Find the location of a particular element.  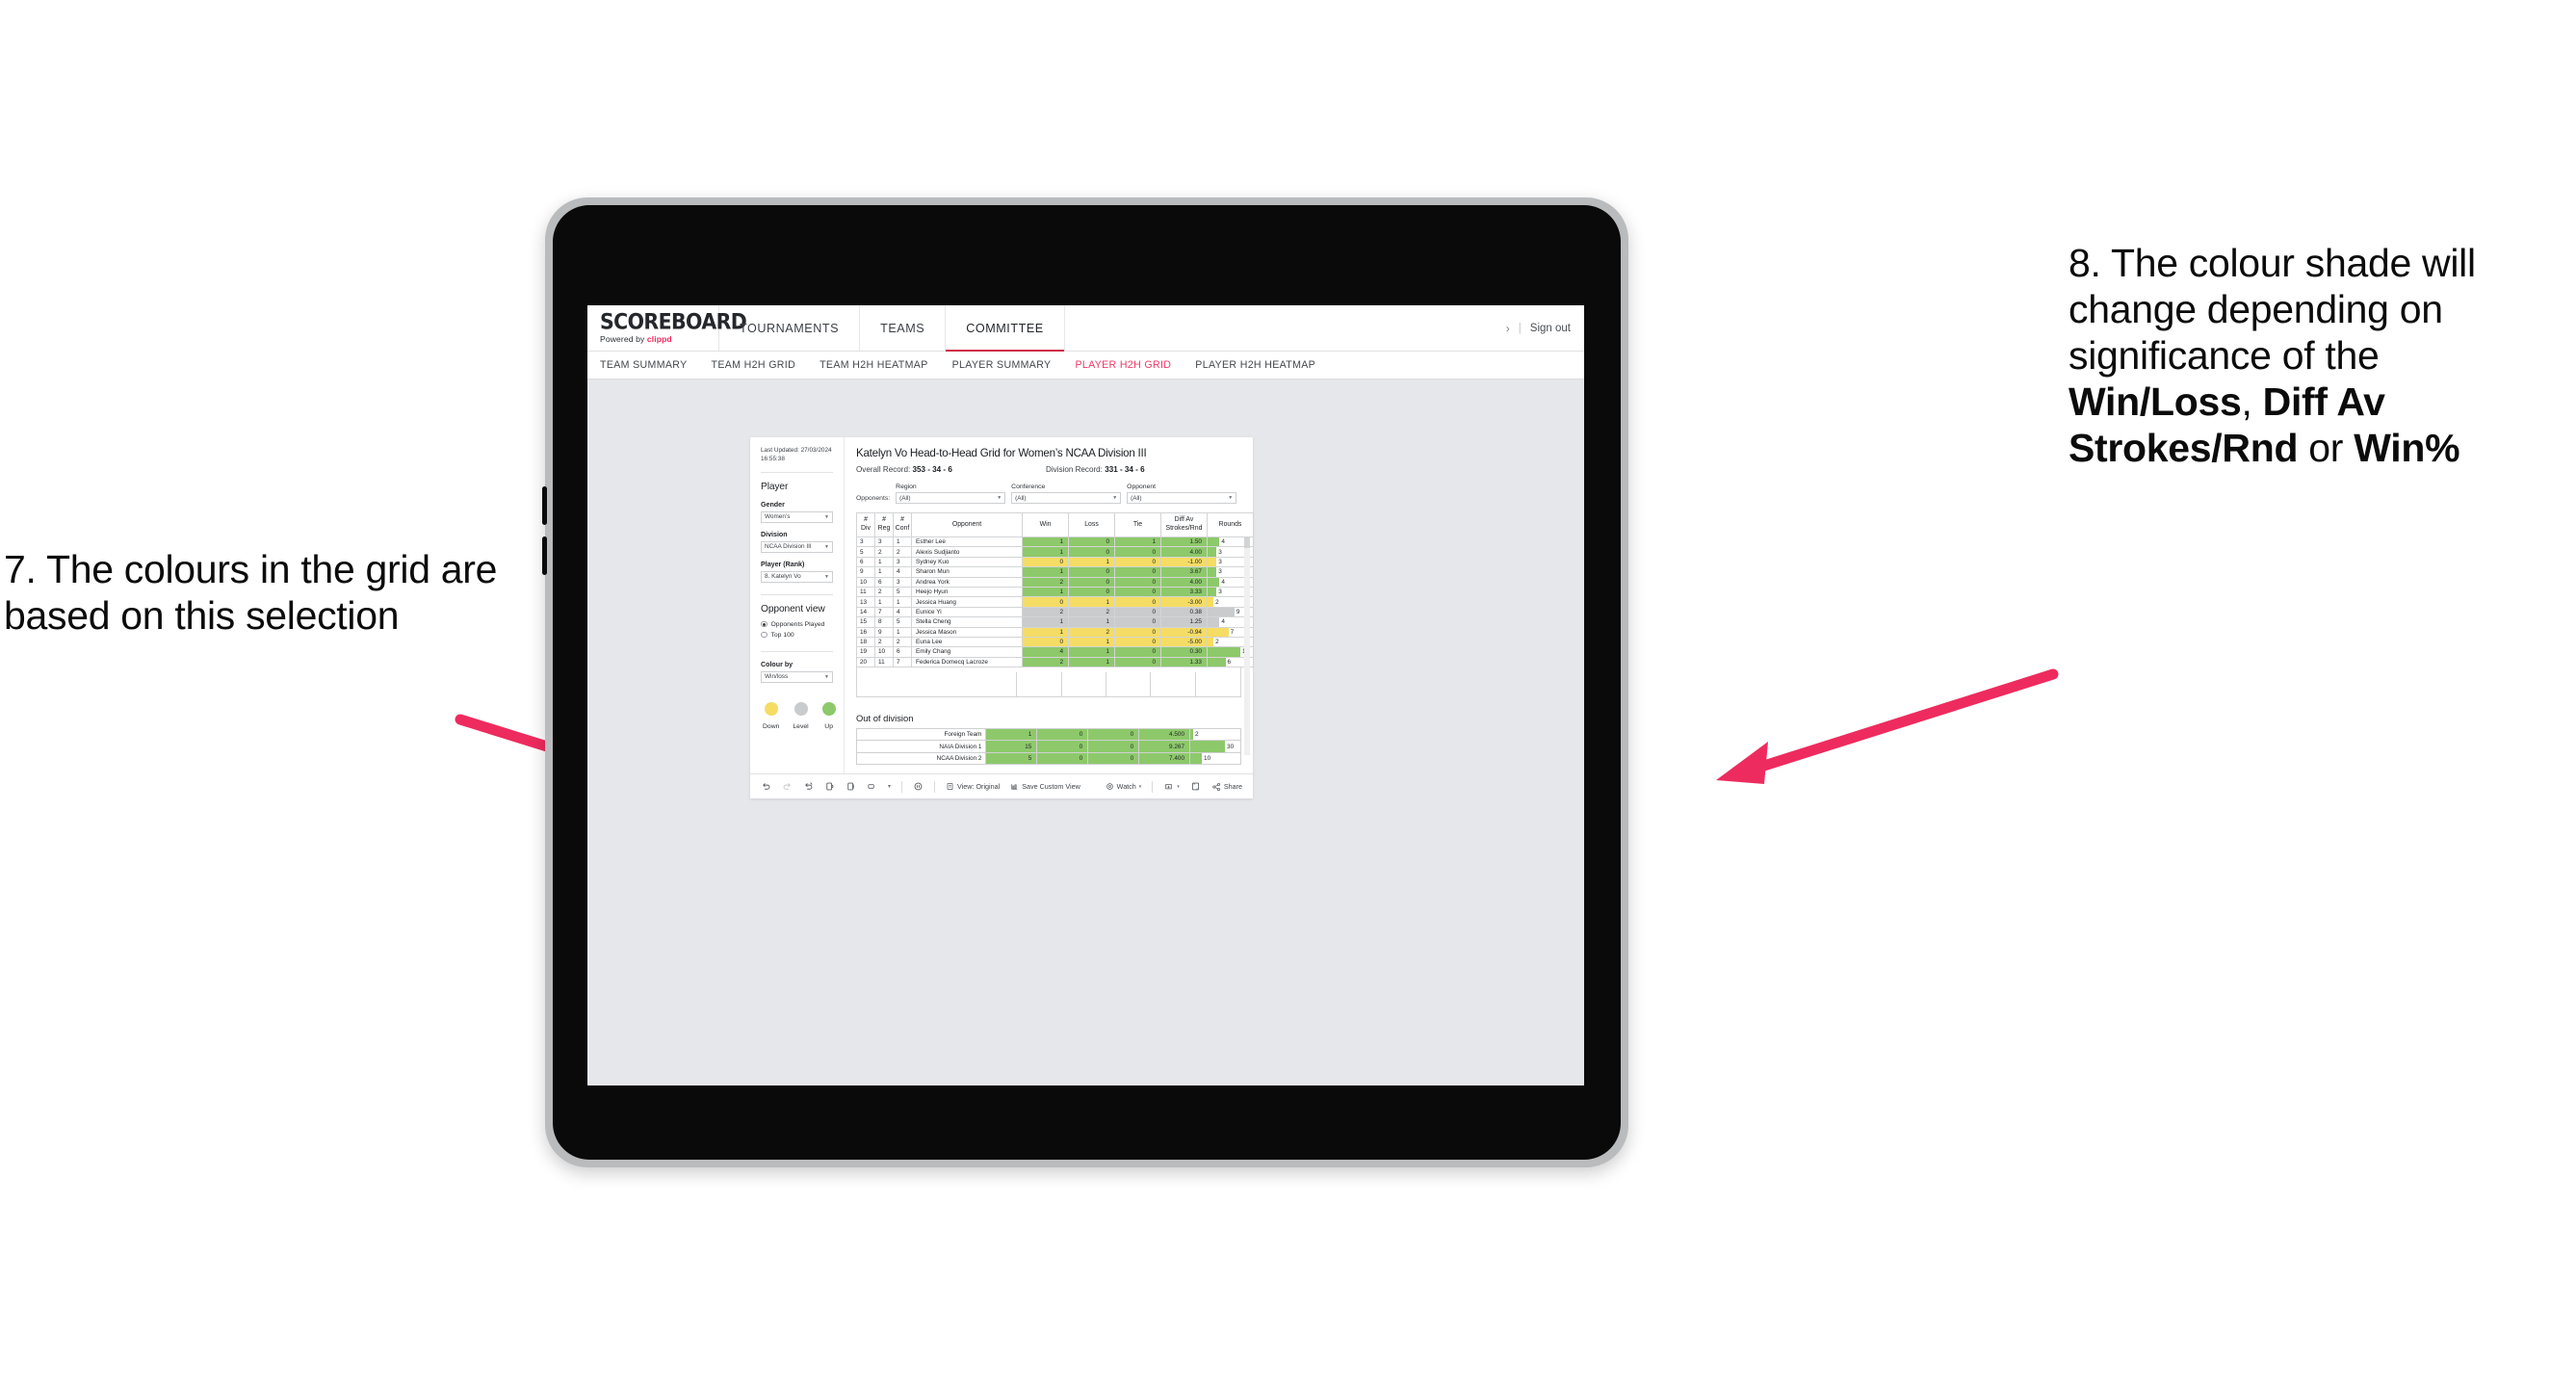

share-button: Share is located at coordinates (1226, 787).